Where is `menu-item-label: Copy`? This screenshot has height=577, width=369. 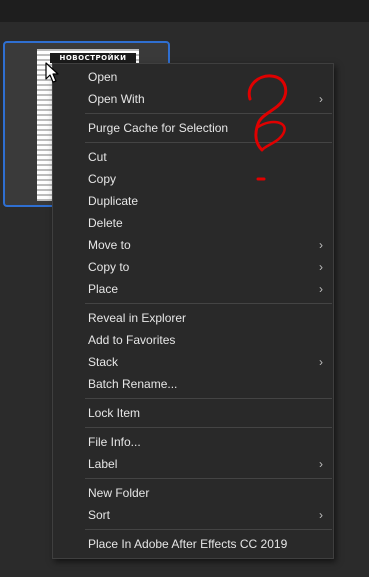 menu-item-label: Copy is located at coordinates (102, 179).